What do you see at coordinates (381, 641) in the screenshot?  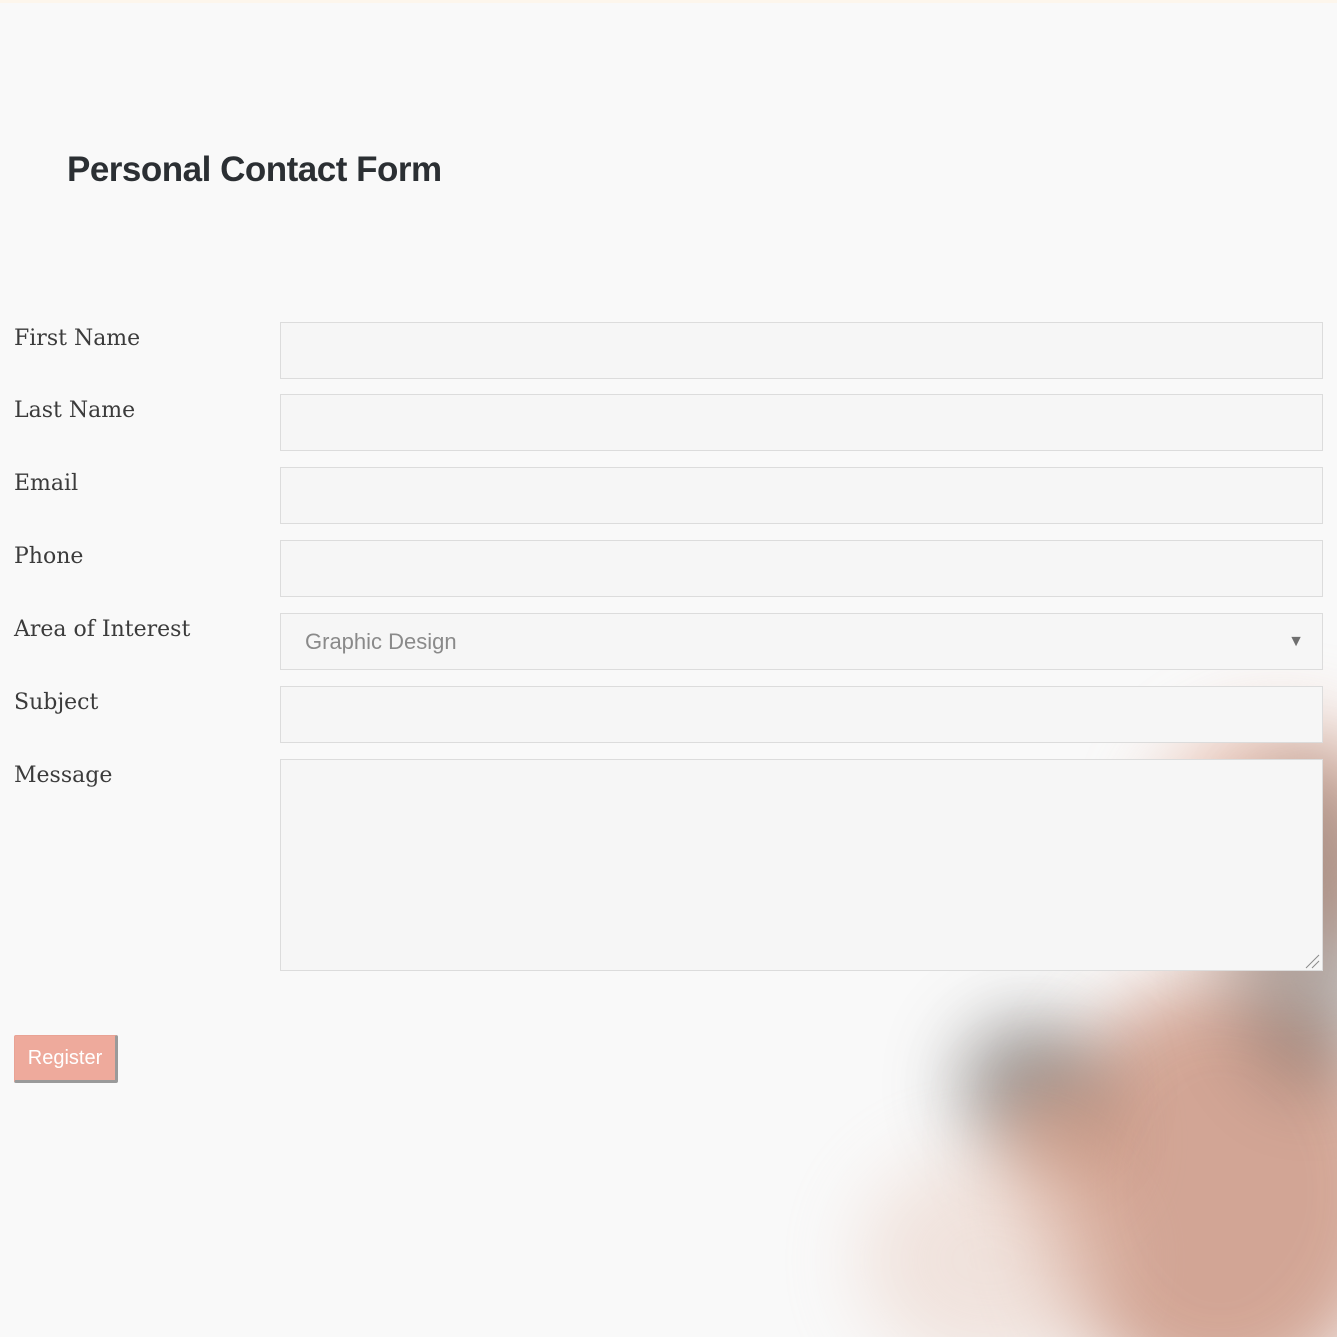 I see `area-of-interest-selected: Graphic Design` at bounding box center [381, 641].